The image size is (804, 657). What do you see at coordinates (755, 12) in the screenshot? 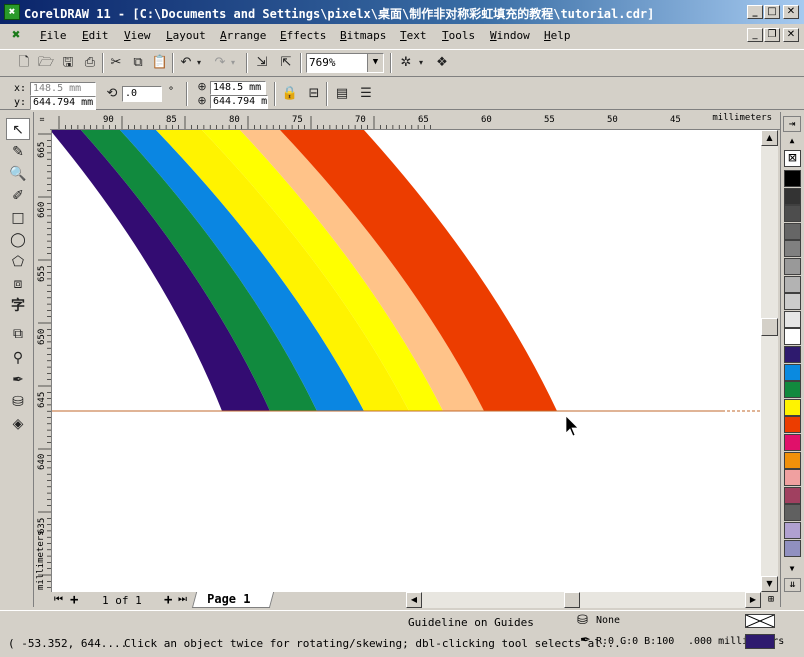
I see `minimize-button: _` at bounding box center [755, 12].